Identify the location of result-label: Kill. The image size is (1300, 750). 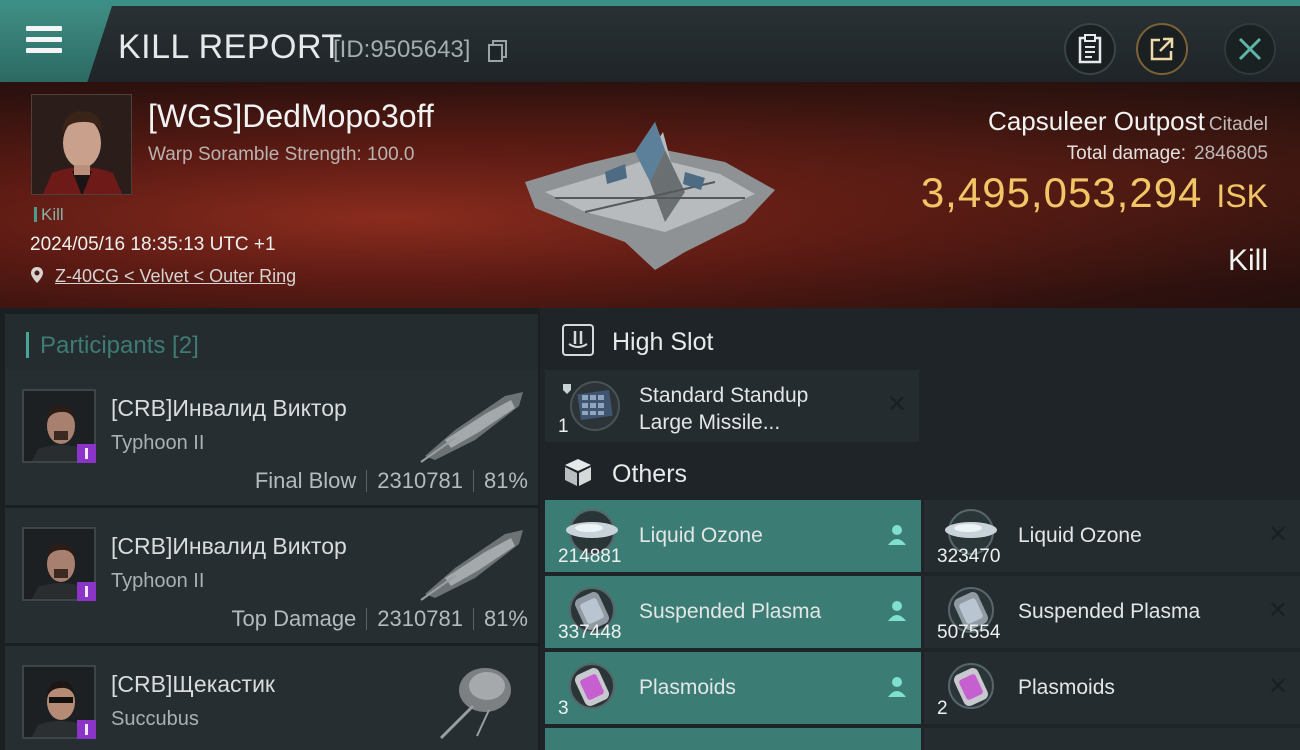
(1247, 260).